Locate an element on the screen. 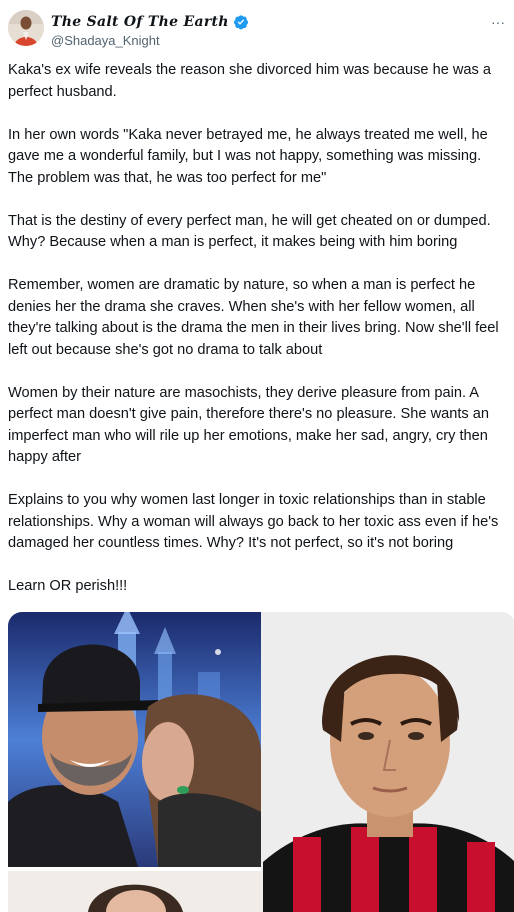 Image resolution: width=514 pixels, height=912 pixels. avatar is located at coordinates (26, 28).